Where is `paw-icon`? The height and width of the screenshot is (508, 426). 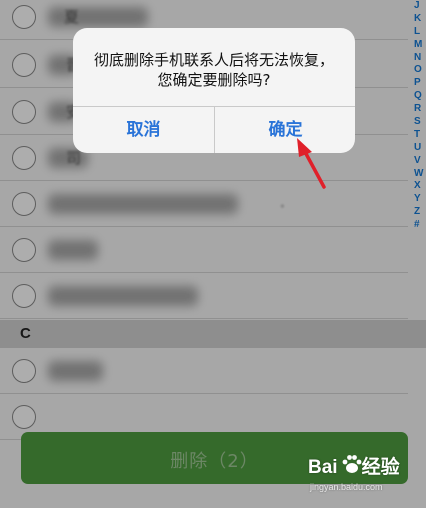 paw-icon is located at coordinates (352, 464).